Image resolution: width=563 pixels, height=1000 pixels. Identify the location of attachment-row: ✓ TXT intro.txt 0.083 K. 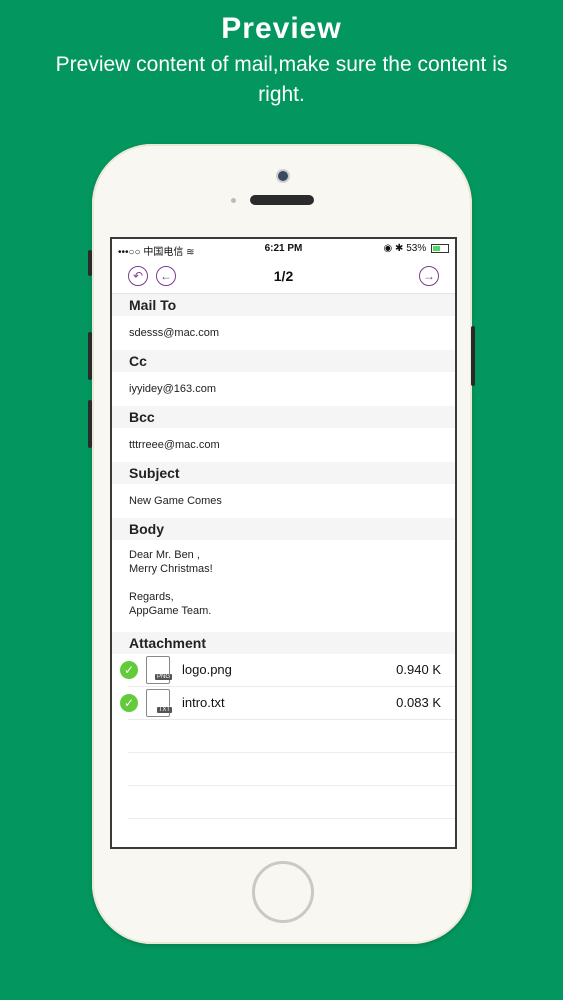
(287, 703).